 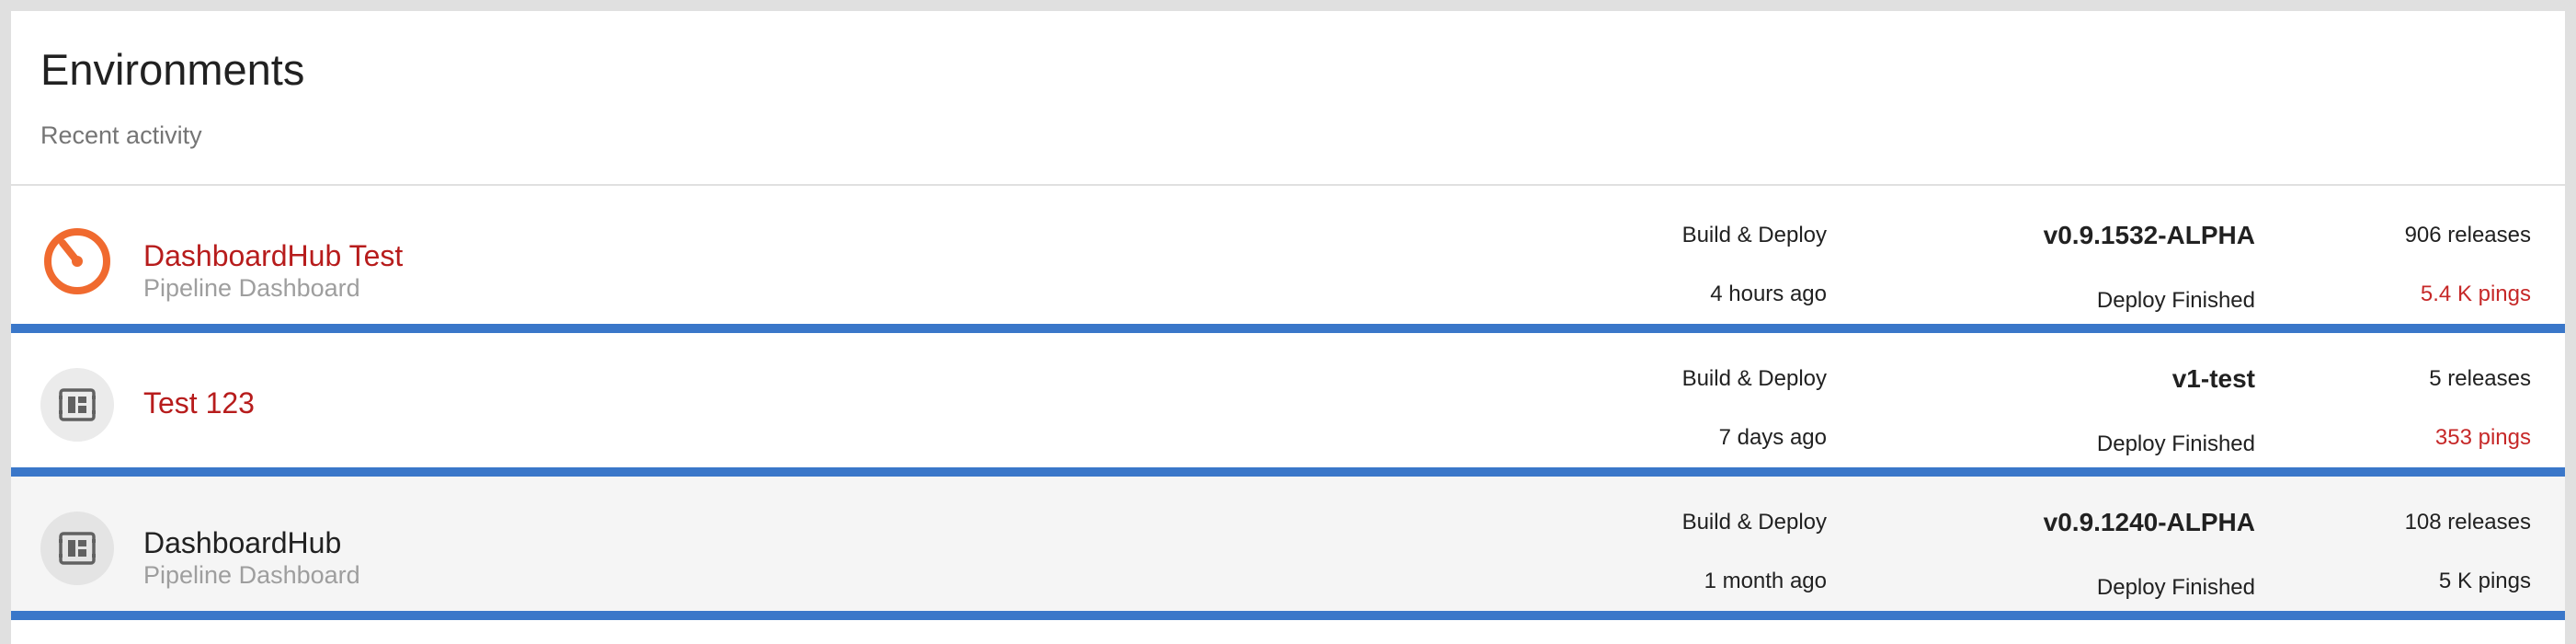 What do you see at coordinates (2484, 581) in the screenshot?
I see `environment-pings: 5 K pings` at bounding box center [2484, 581].